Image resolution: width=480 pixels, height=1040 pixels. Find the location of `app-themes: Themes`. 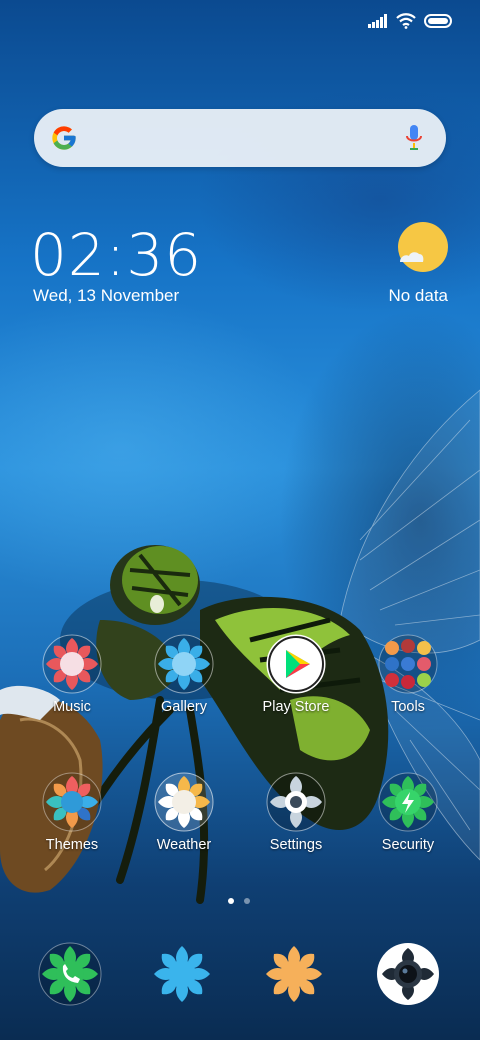

app-themes: Themes is located at coordinates (72, 812).